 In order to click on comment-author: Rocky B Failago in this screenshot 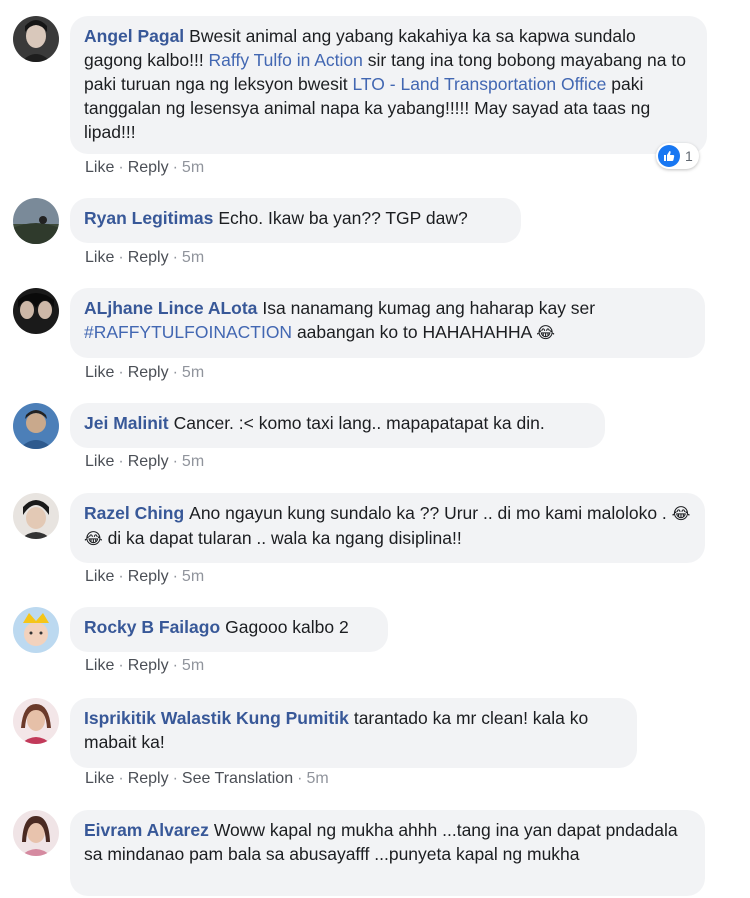, I will do `click(152, 627)`.